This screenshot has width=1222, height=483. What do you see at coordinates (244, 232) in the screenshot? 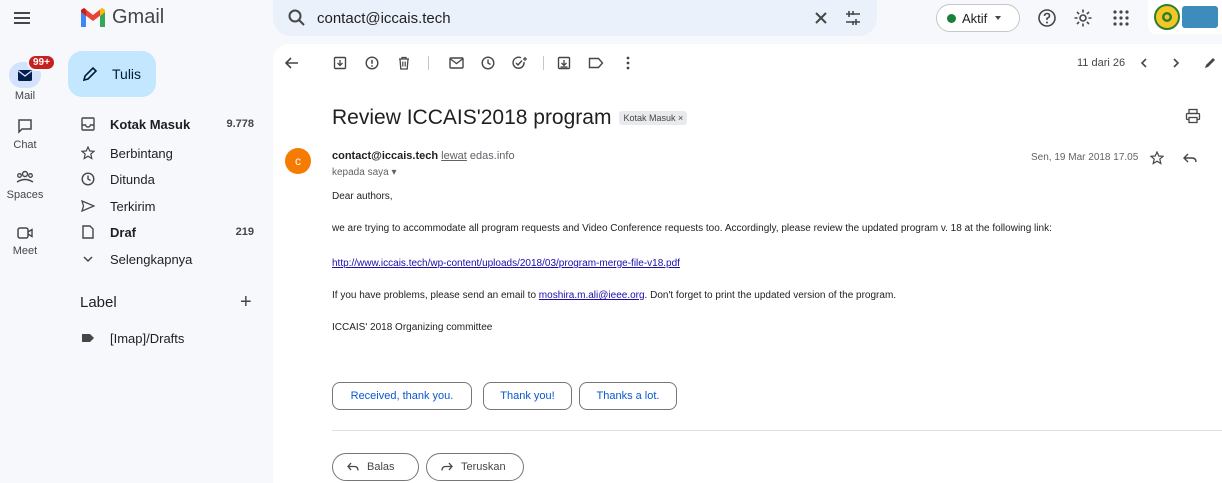
I see `nav-count-drafts: 219` at bounding box center [244, 232].